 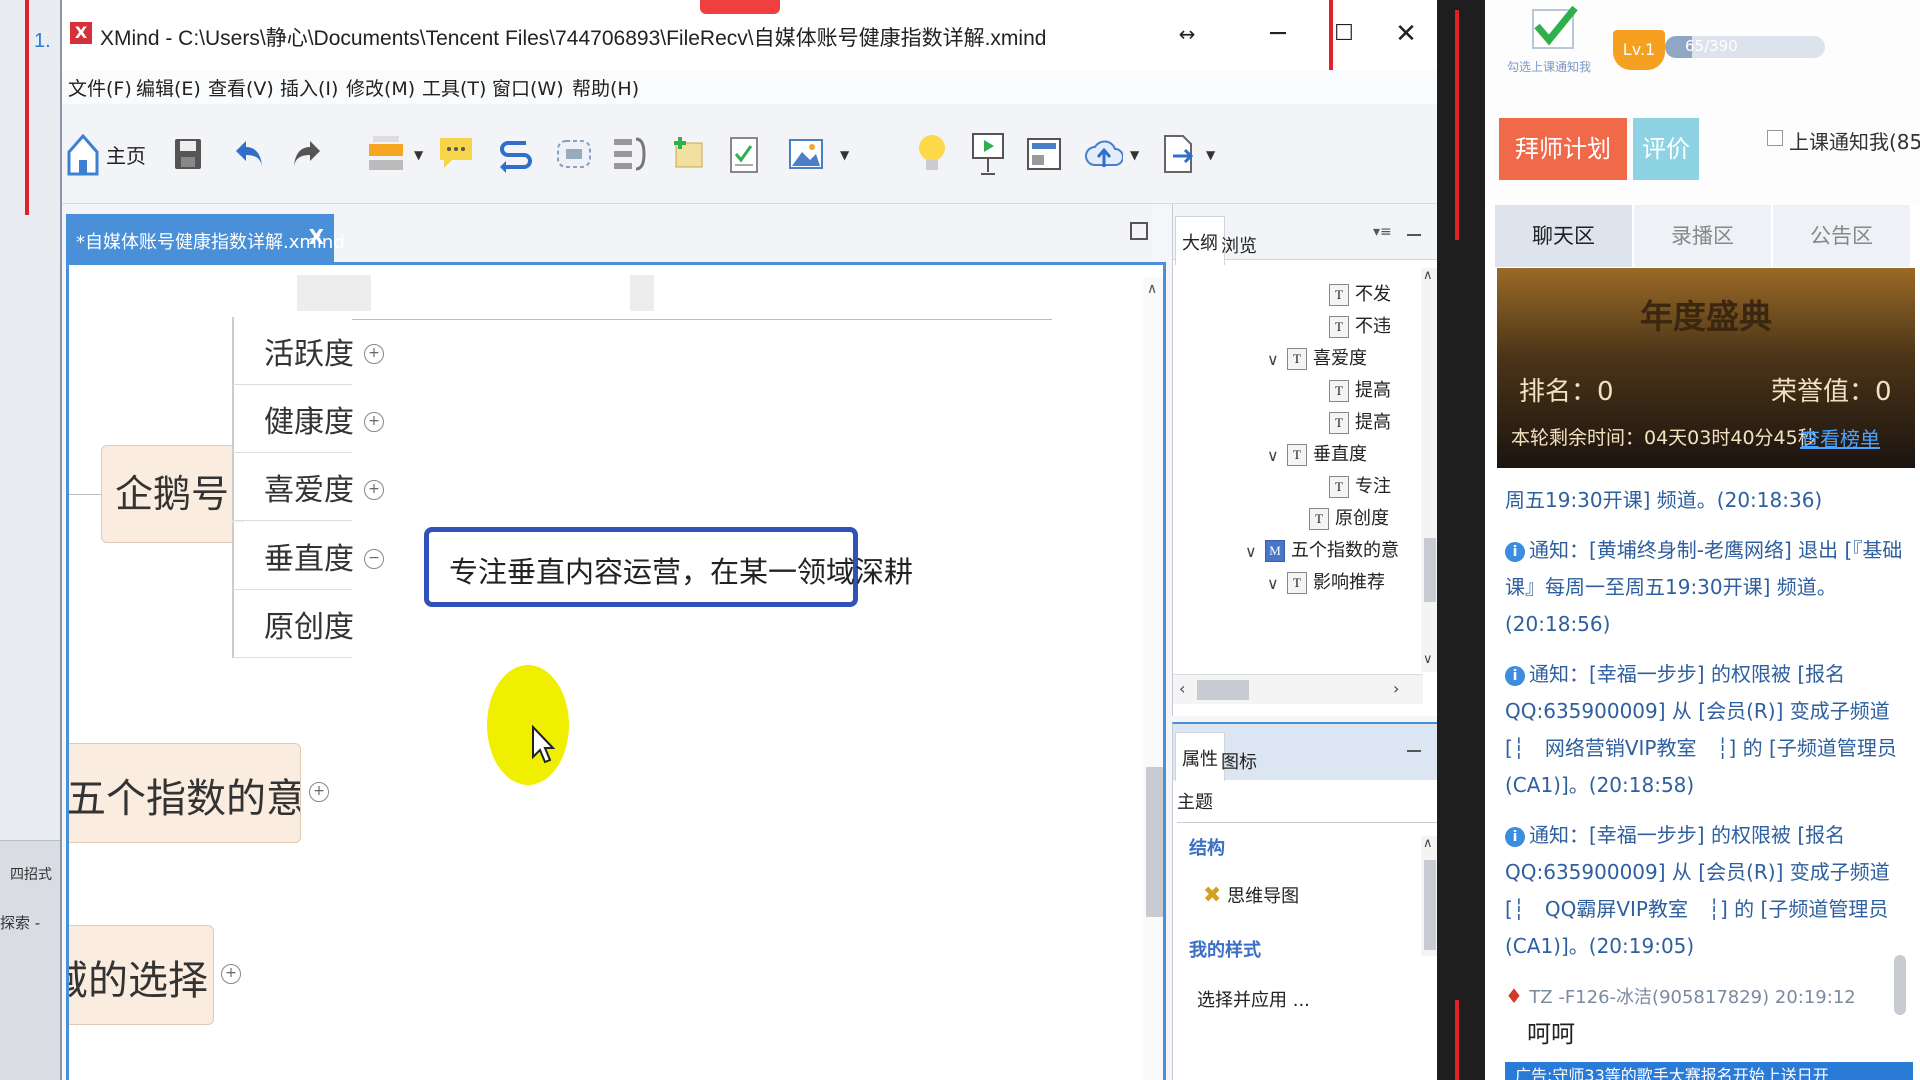 What do you see at coordinates (293, 556) in the screenshot?
I see `subtopic-verticality: 垂直度` at bounding box center [293, 556].